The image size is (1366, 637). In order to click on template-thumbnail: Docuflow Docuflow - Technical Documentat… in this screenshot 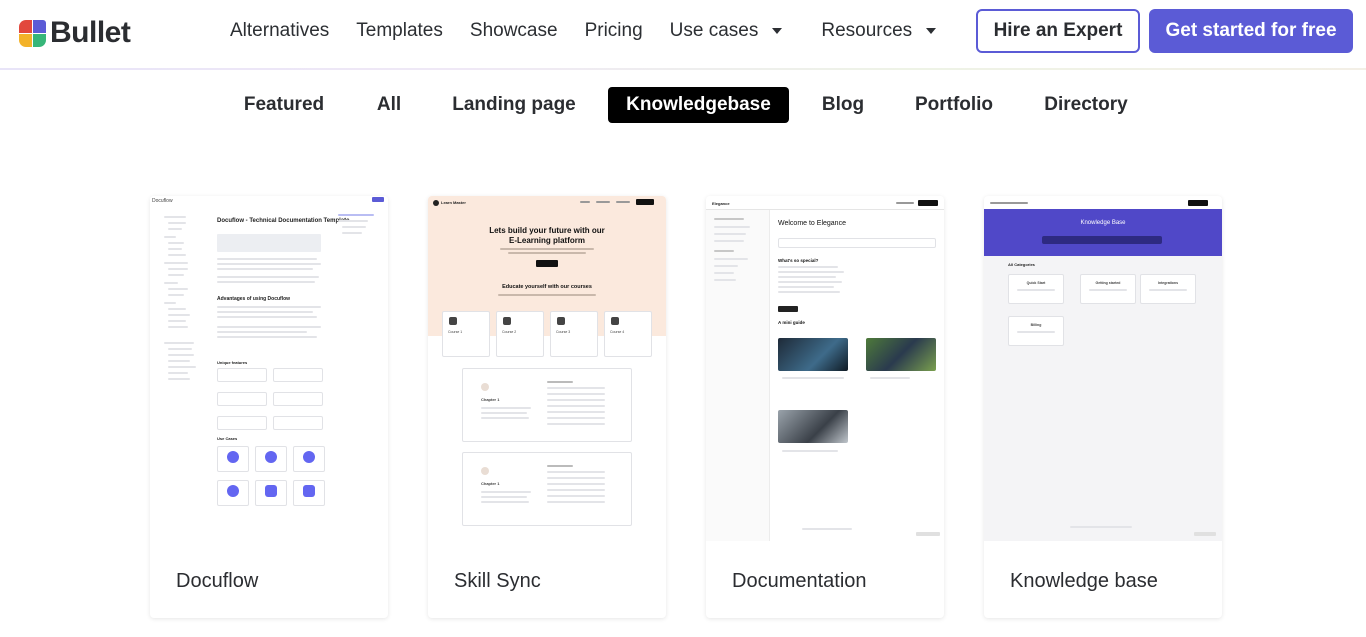, I will do `click(269, 368)`.